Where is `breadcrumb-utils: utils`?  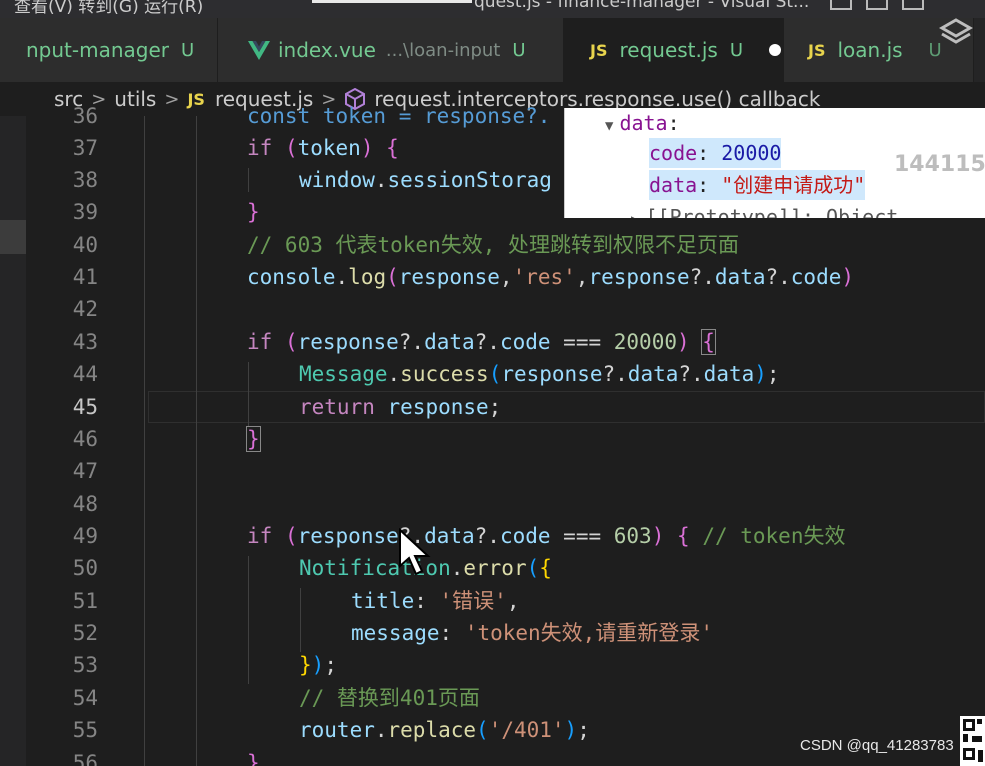
breadcrumb-utils: utils is located at coordinates (135, 99).